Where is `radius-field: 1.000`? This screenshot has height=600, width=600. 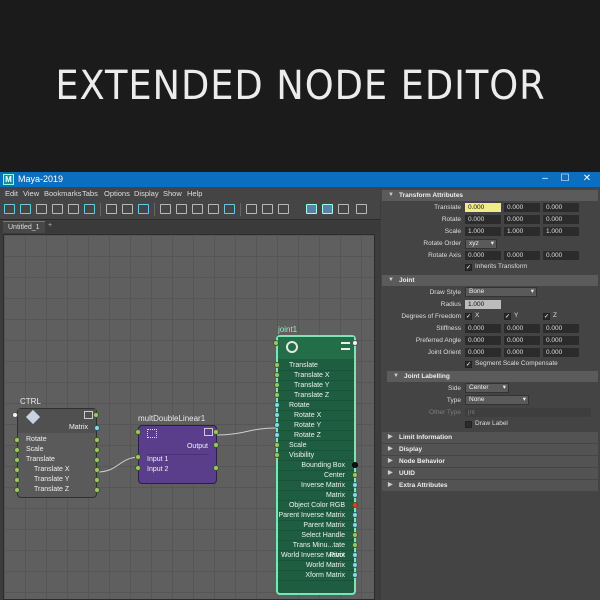
radius-field: 1.000 is located at coordinates (483, 304).